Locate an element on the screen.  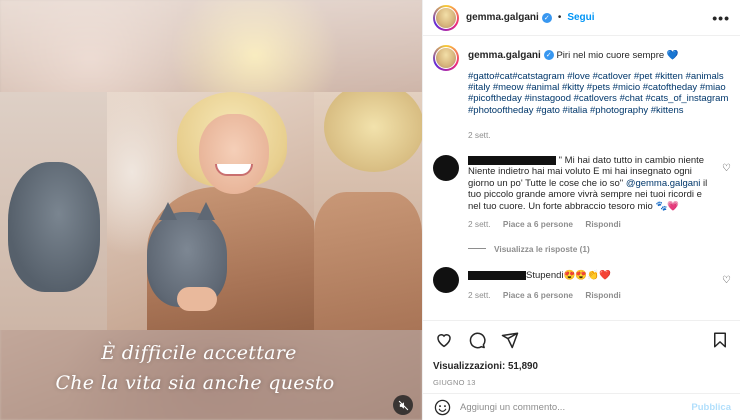
comment-input is located at coordinates (576, 407).